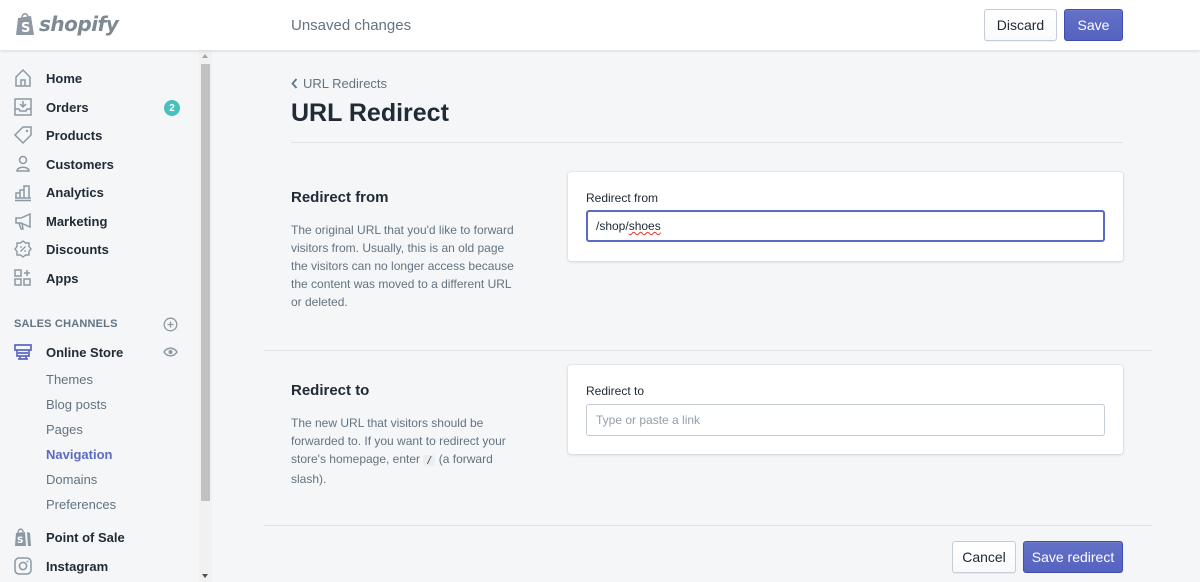  I want to click on redirect-to-input, so click(845, 420).